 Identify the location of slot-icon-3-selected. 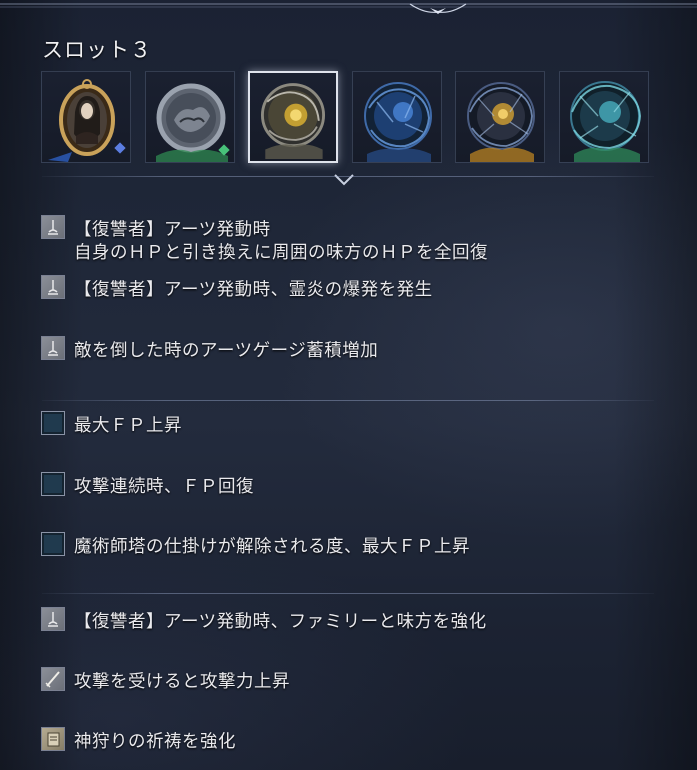
(293, 117).